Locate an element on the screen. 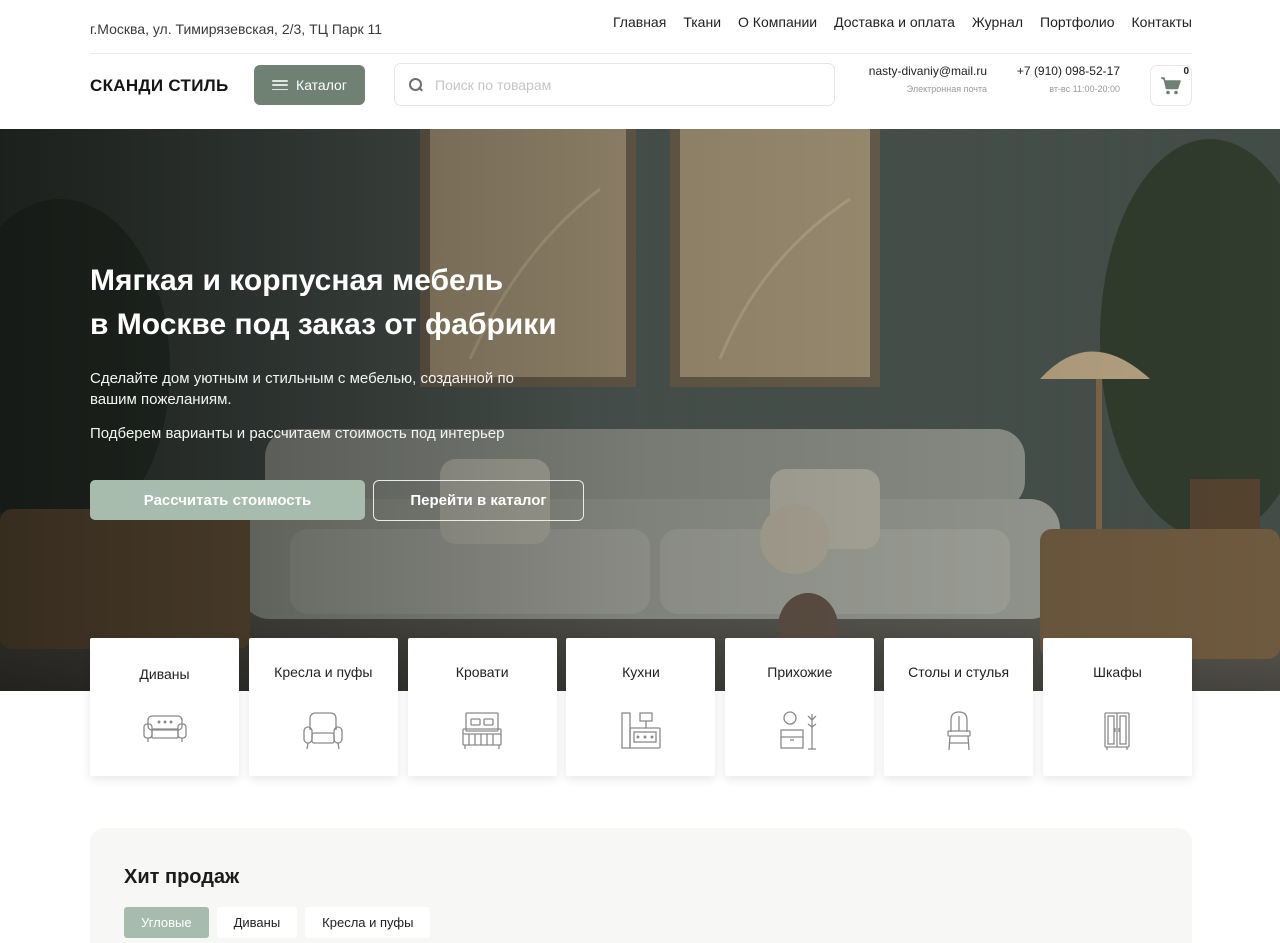 The height and width of the screenshot is (943, 1280). category-label: Кровати is located at coordinates (482, 672).